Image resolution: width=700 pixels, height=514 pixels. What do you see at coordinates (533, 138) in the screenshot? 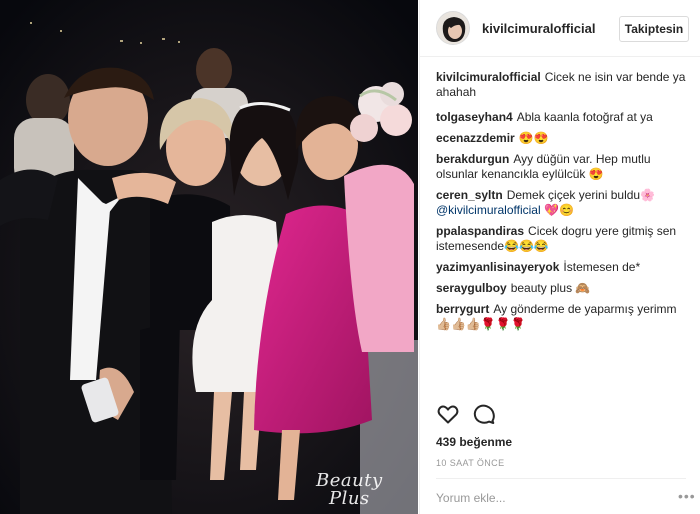
I see `comment-text: 😍😍` at bounding box center [533, 138].